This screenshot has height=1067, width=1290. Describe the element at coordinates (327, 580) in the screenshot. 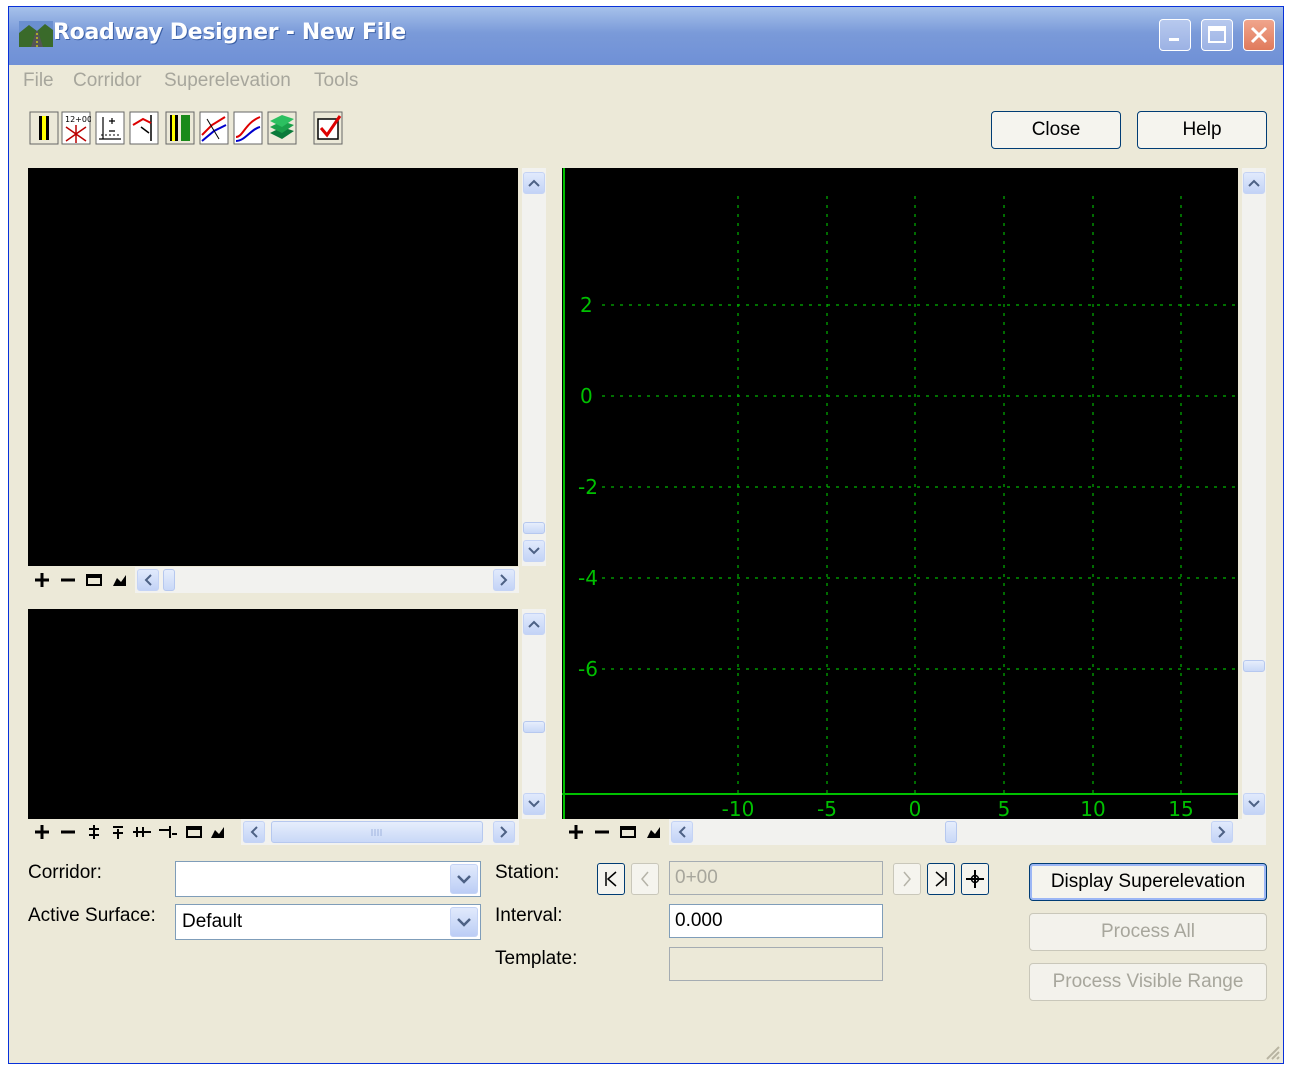

I see `plan-view-hscroll` at that location.